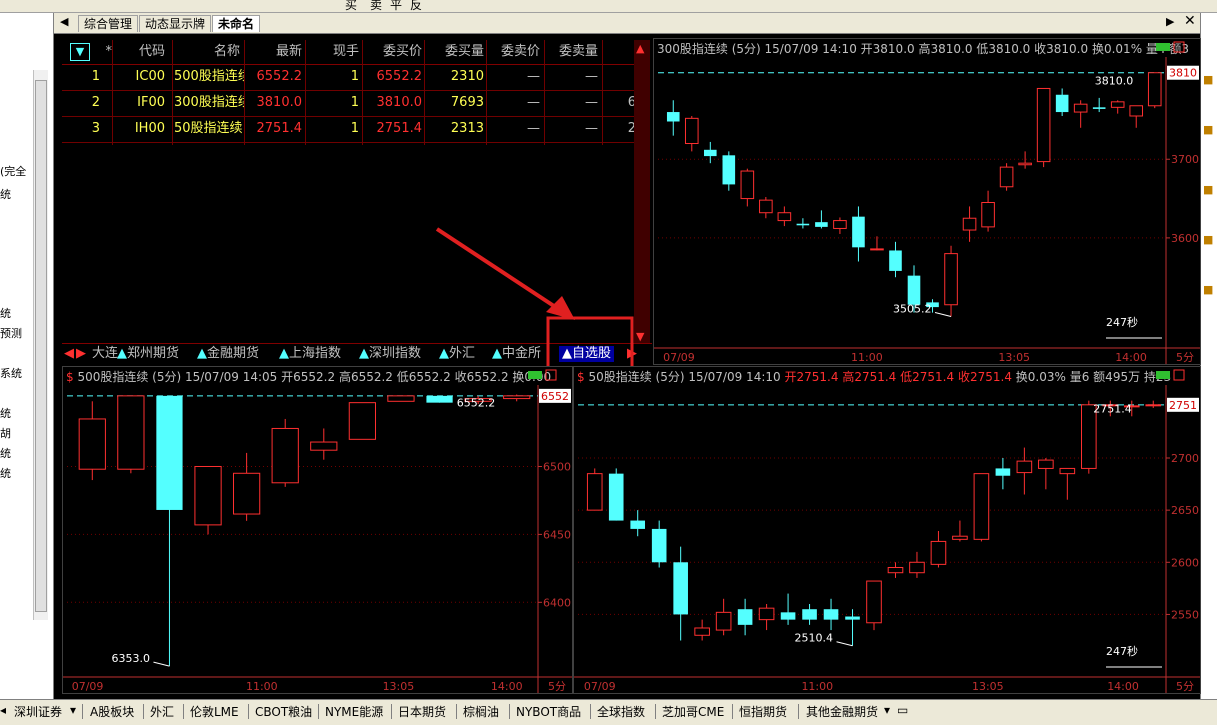  I want to click on market-tab-scroll-icon: ▶, so click(632, 354).